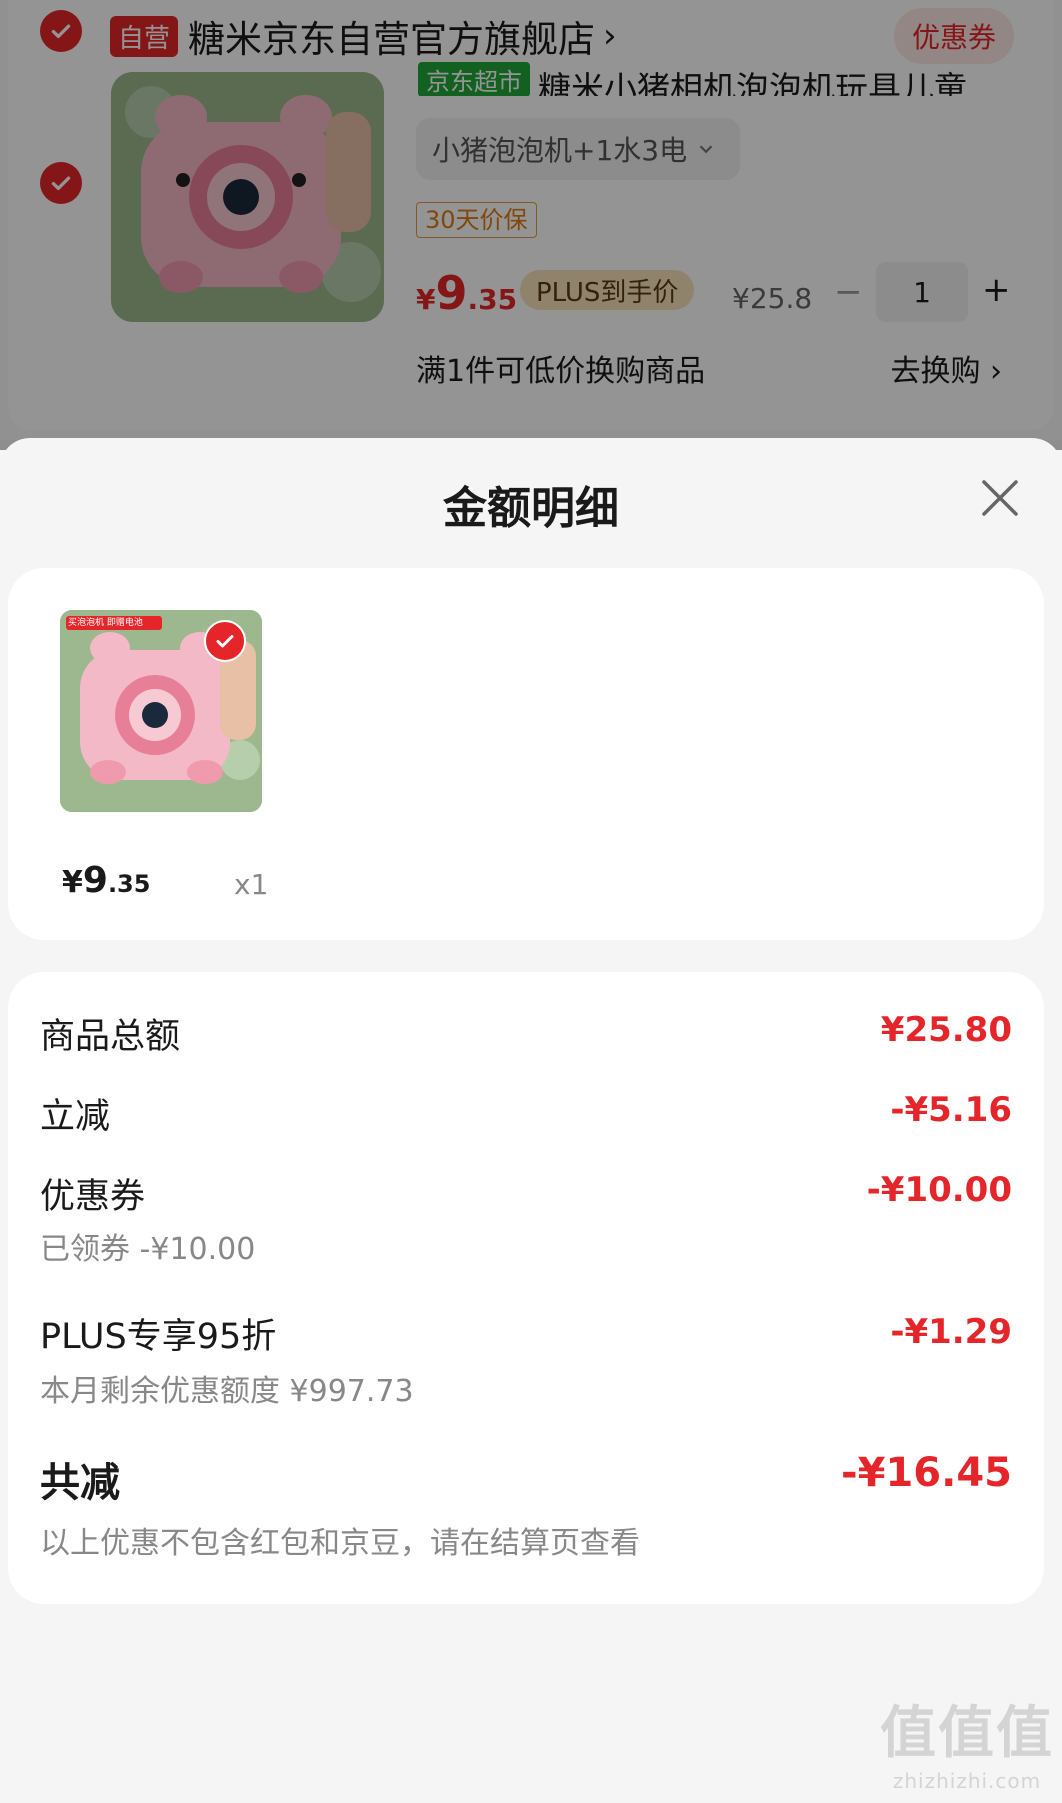  What do you see at coordinates (105, 623) in the screenshot?
I see `thumb-banner-text: 买泡泡机 即赠电池` at bounding box center [105, 623].